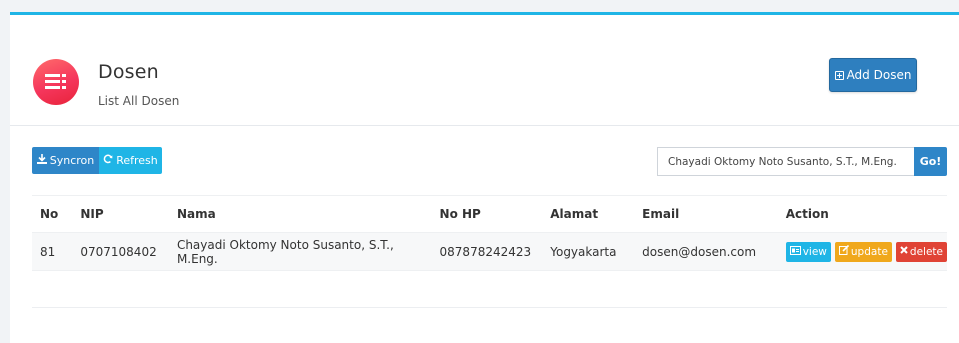 The width and height of the screenshot is (959, 343). What do you see at coordinates (843, 251) in the screenshot?
I see `edit-icon` at bounding box center [843, 251].